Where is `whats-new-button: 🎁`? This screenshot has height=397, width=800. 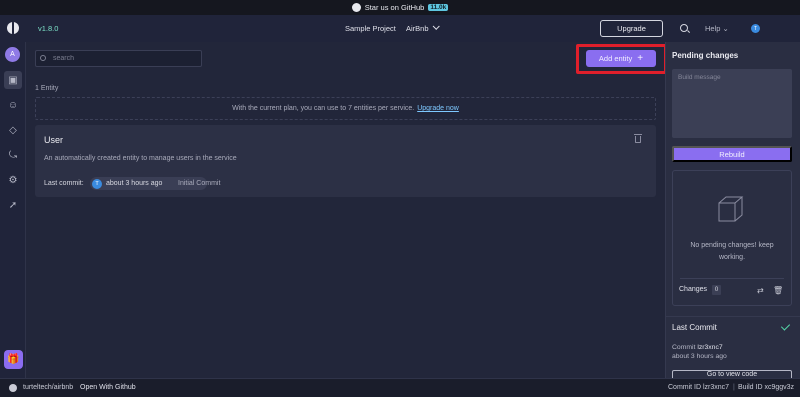 whats-new-button: 🎁 is located at coordinates (13, 359).